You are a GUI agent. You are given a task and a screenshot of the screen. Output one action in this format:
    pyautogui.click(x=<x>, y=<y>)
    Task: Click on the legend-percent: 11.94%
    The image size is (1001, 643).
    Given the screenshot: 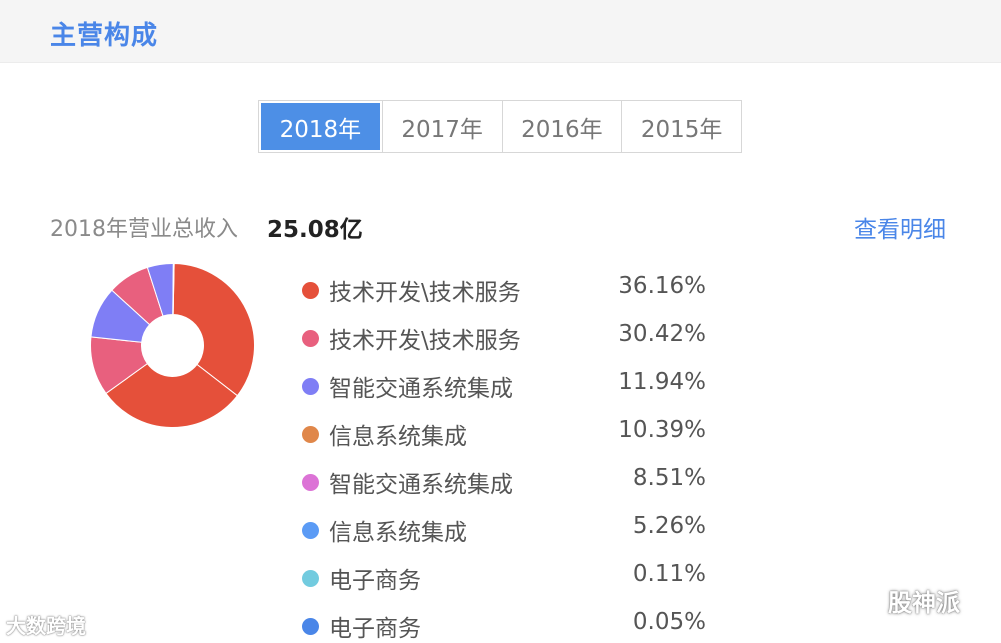 What is the action you would take?
    pyautogui.click(x=662, y=382)
    